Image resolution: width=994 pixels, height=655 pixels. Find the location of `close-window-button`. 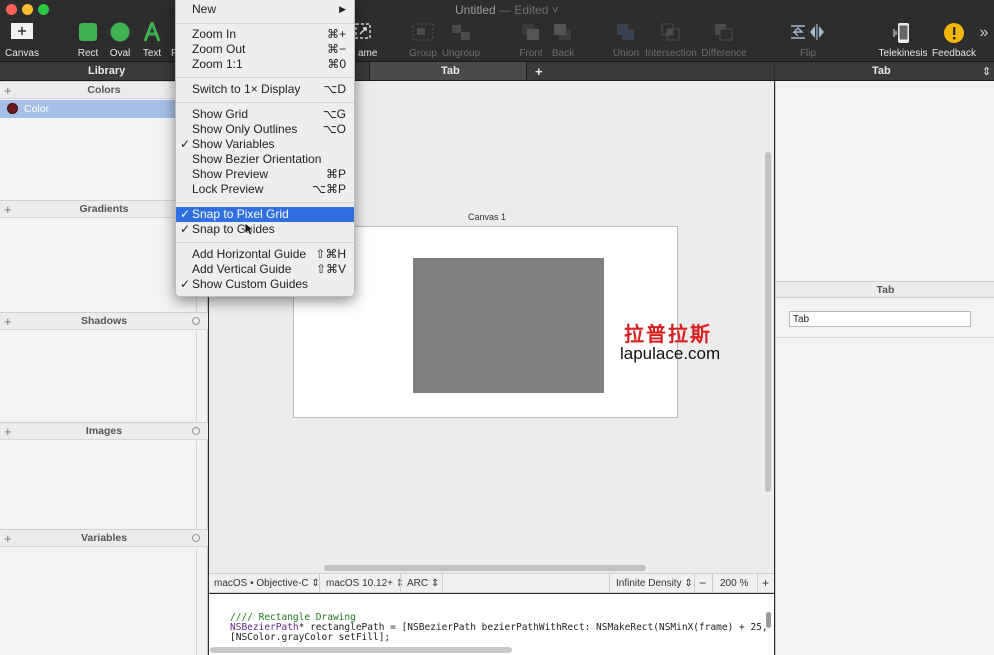

close-window-button is located at coordinates (11, 9).